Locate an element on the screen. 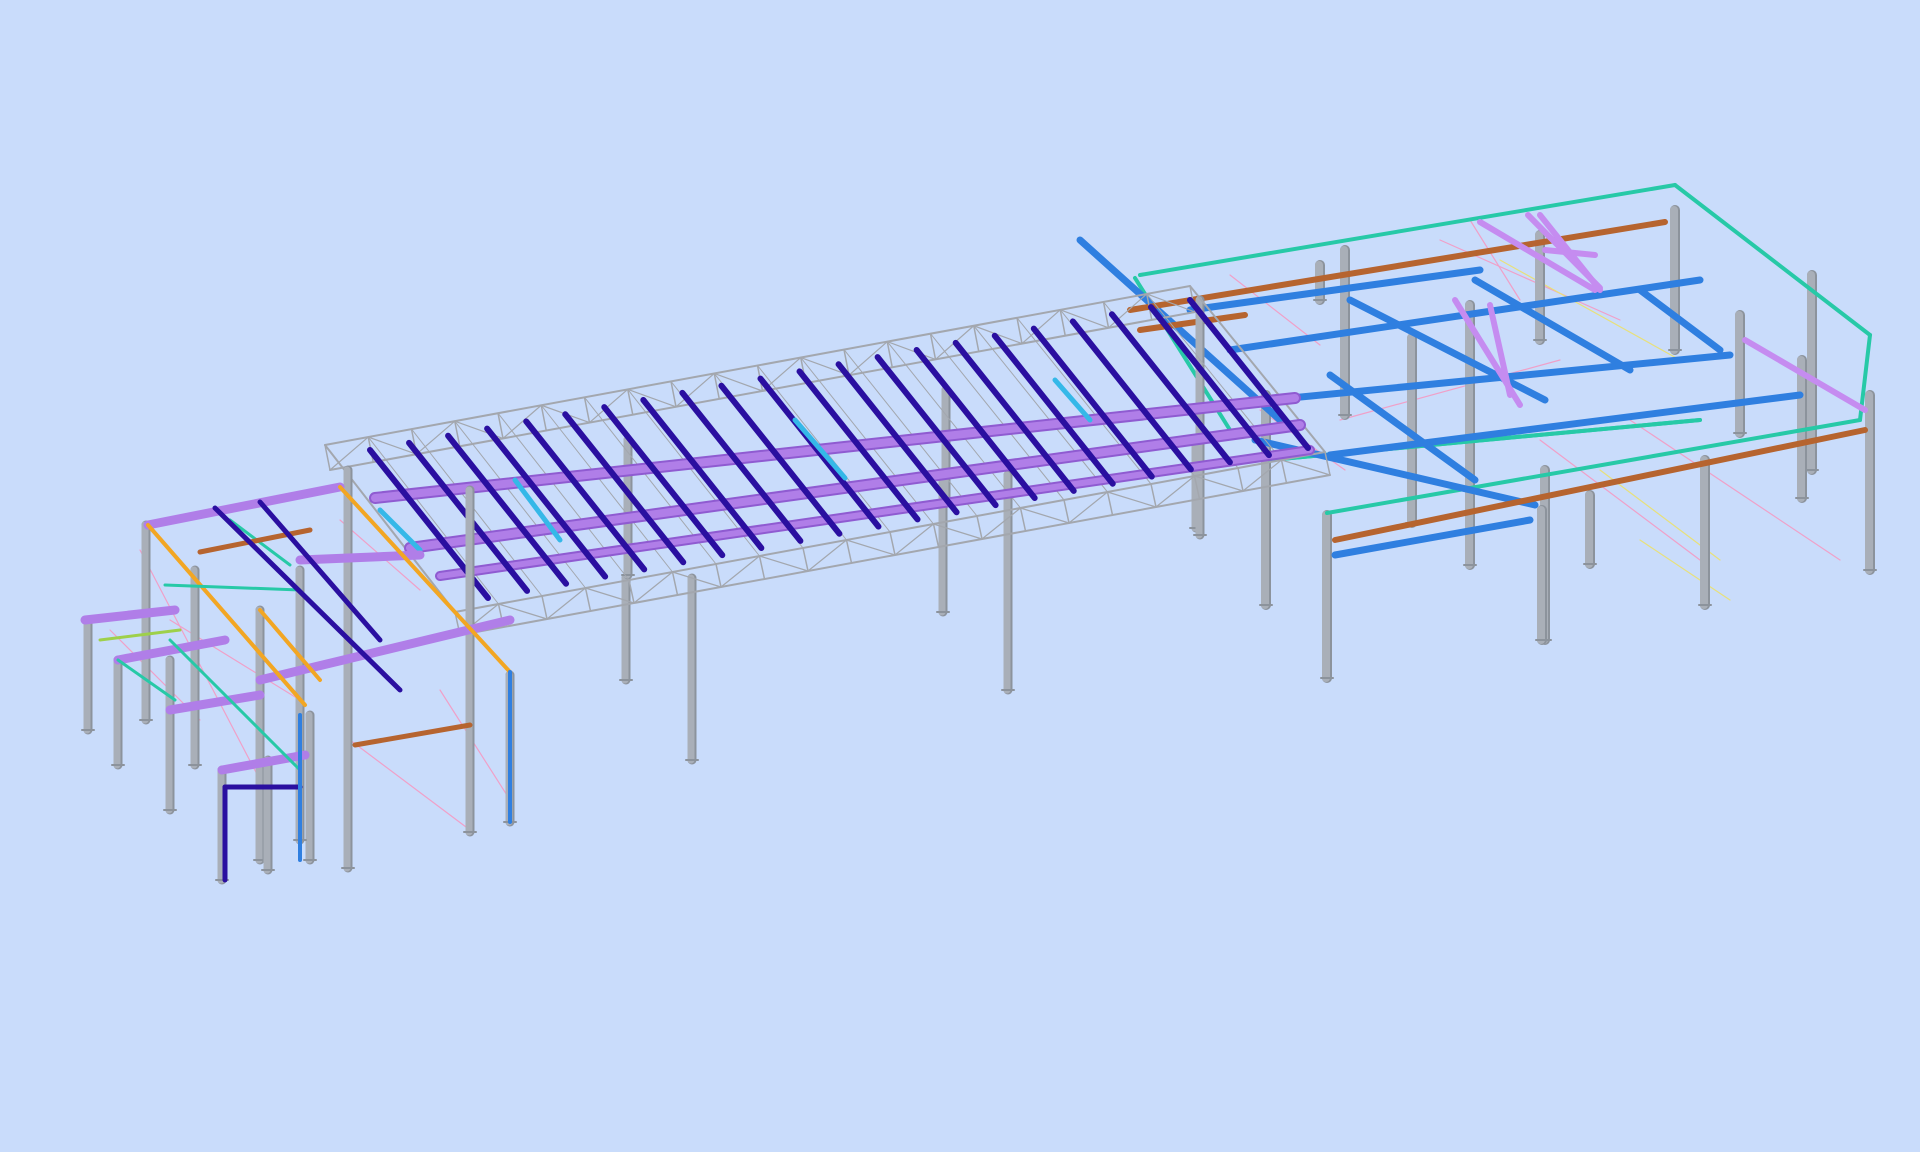 Image resolution: width=1920 pixels, height=1152 pixels. central-columns is located at coordinates (913, 530).